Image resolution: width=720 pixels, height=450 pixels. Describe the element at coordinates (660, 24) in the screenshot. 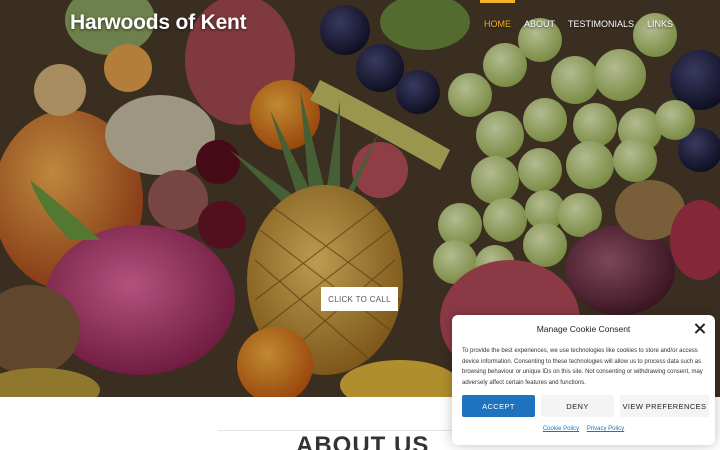

I see `nav-item-links: LINKS` at that location.